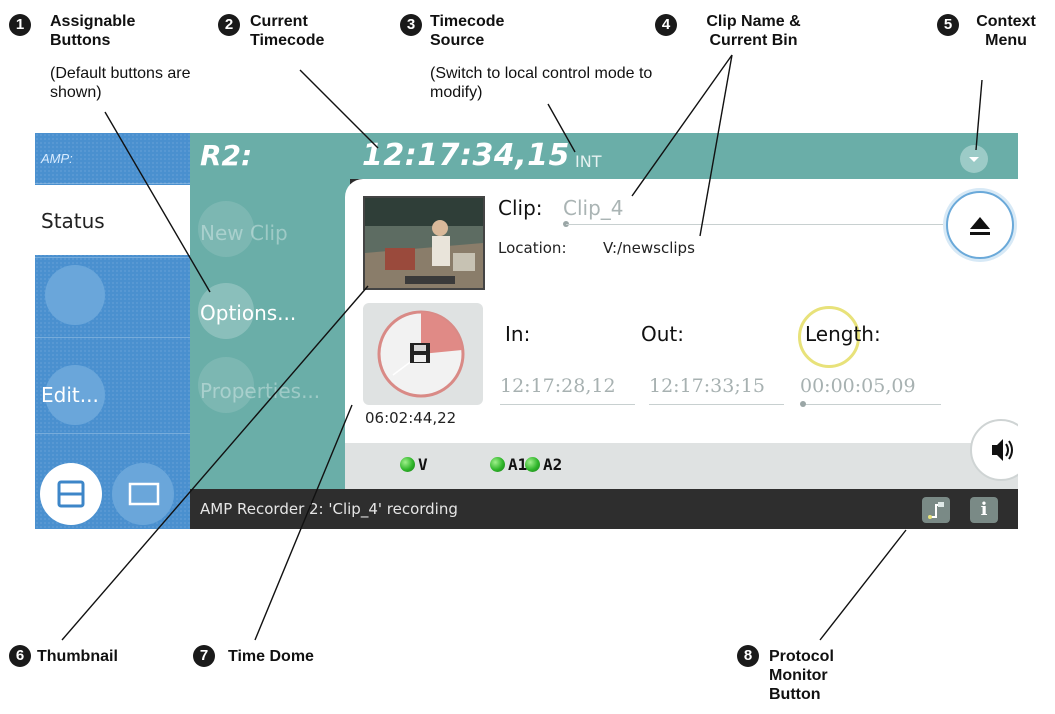 The height and width of the screenshot is (714, 1055). Describe the element at coordinates (329, 509) in the screenshot. I see `status-message: AMP Recorder 2: 'Clip_4' recording` at that location.